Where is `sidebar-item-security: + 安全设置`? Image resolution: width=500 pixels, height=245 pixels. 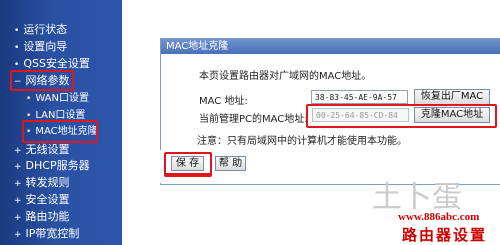
sidebar-item-security: + 安全设置 is located at coordinates (42, 200).